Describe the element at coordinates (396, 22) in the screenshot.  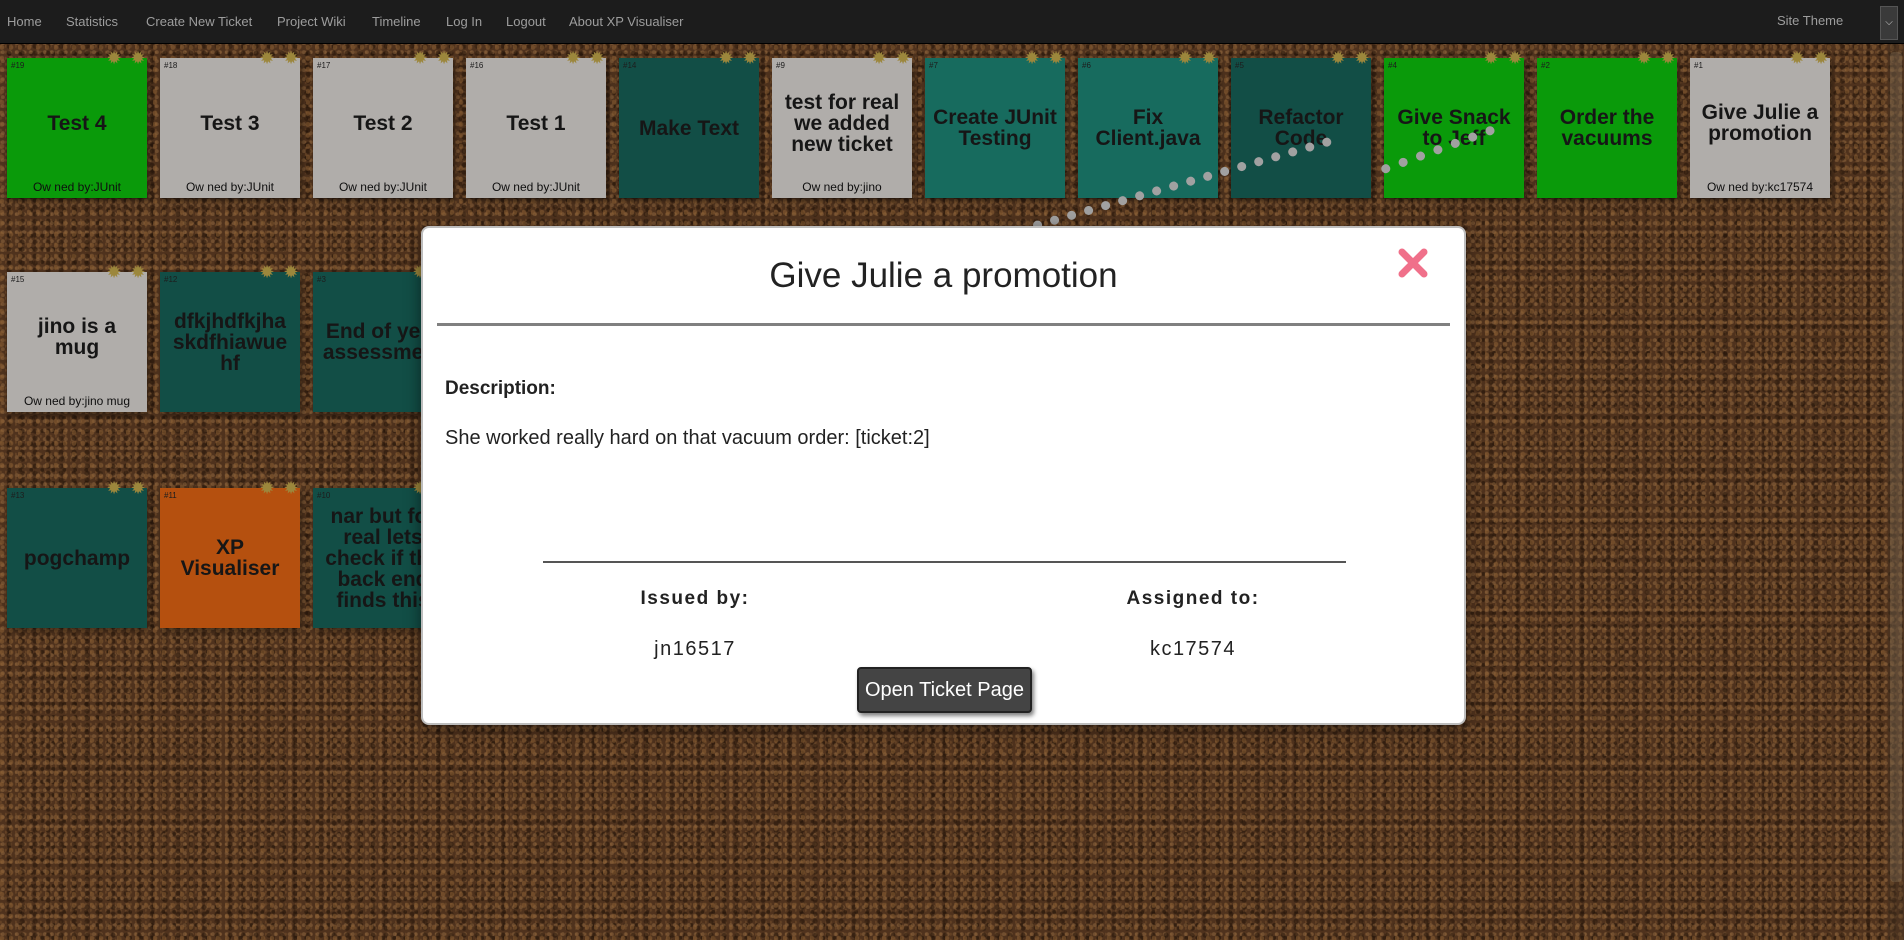
I see `nav-timeline: Timeline` at that location.